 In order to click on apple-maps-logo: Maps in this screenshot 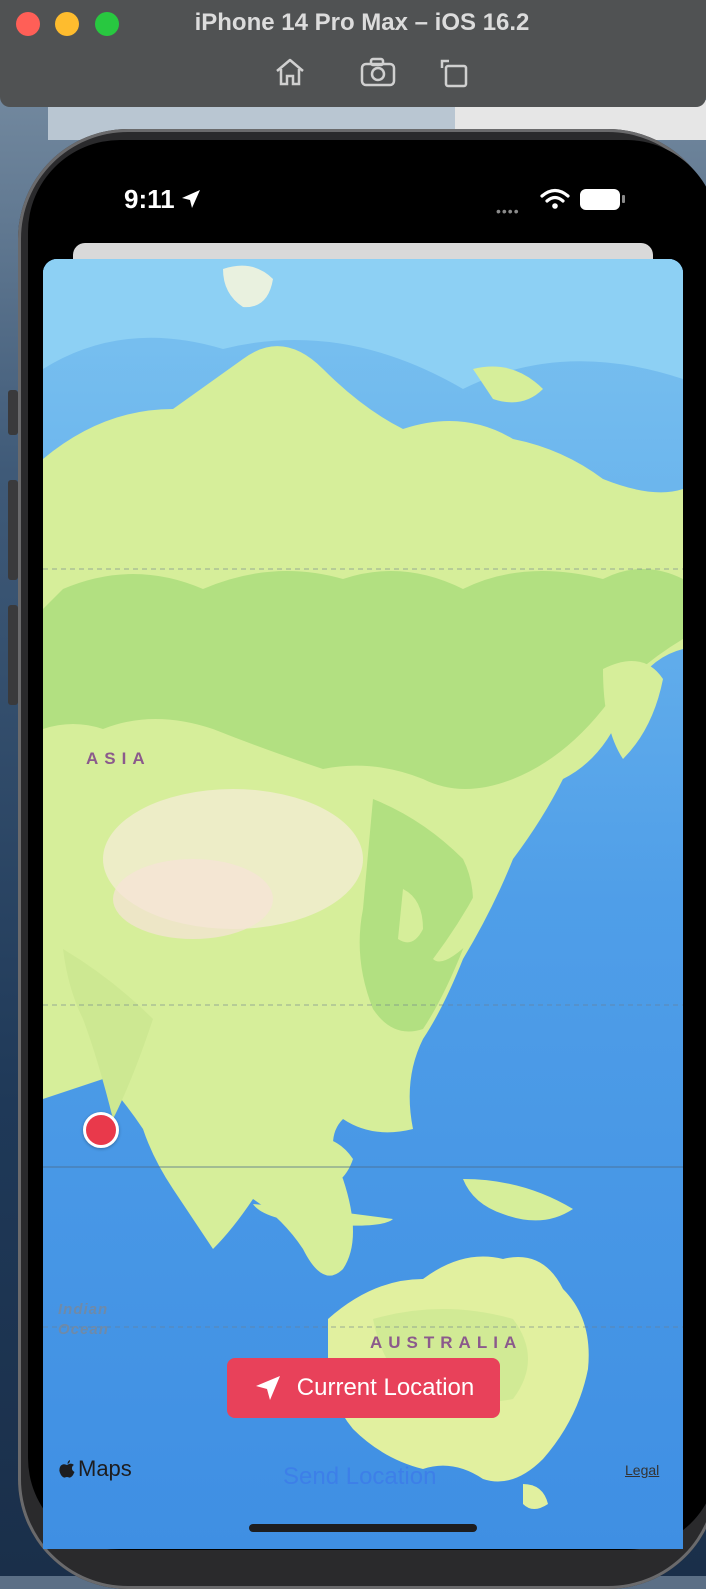, I will do `click(95, 1469)`.